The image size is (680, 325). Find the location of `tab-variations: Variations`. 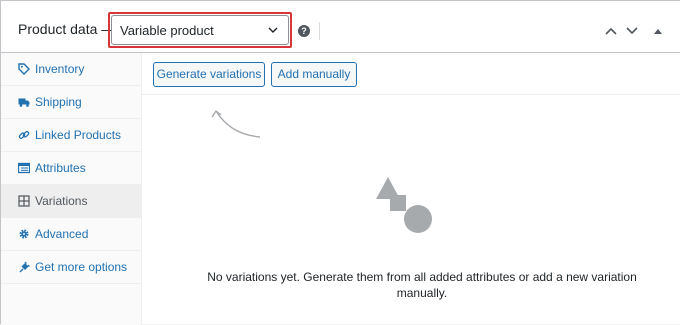

tab-variations: Variations is located at coordinates (71, 201).